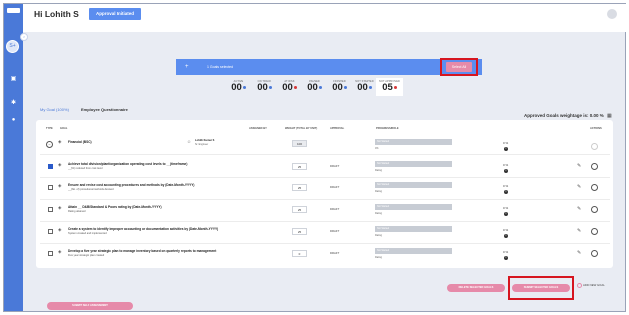 This screenshot has height=315, width=629. I want to click on greeting-title: Hi Lohith S, so click(56, 14).